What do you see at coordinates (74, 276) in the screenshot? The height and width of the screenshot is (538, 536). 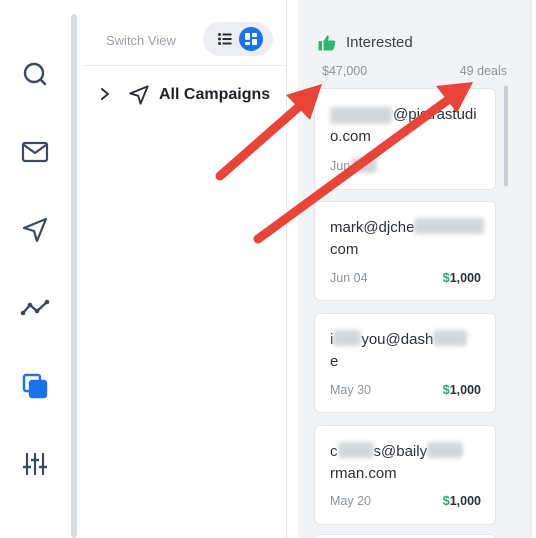 I see `nav-scrollbar` at bounding box center [74, 276].